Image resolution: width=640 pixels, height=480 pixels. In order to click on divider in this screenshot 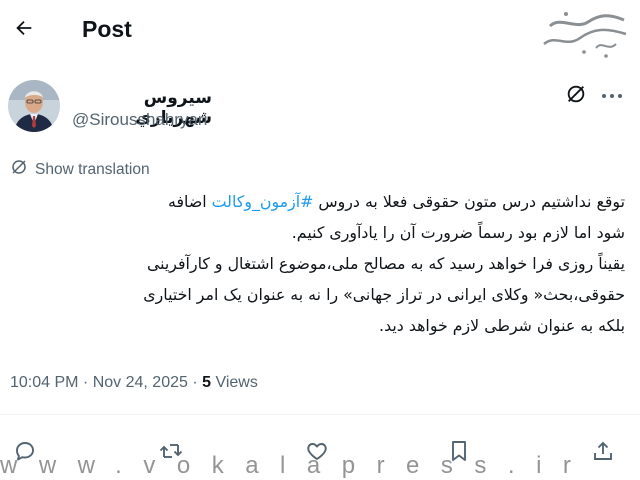, I will do `click(320, 414)`.